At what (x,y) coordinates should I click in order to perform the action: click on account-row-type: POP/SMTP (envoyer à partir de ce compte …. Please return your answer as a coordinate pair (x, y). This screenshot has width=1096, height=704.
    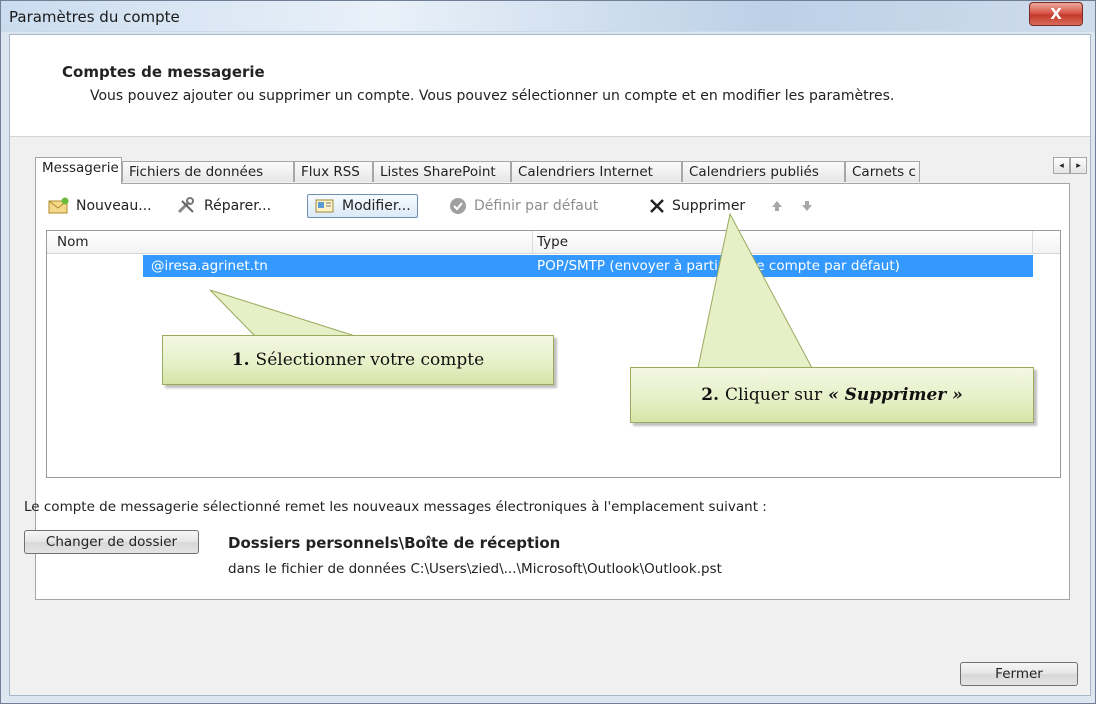
    Looking at the image, I should click on (784, 266).